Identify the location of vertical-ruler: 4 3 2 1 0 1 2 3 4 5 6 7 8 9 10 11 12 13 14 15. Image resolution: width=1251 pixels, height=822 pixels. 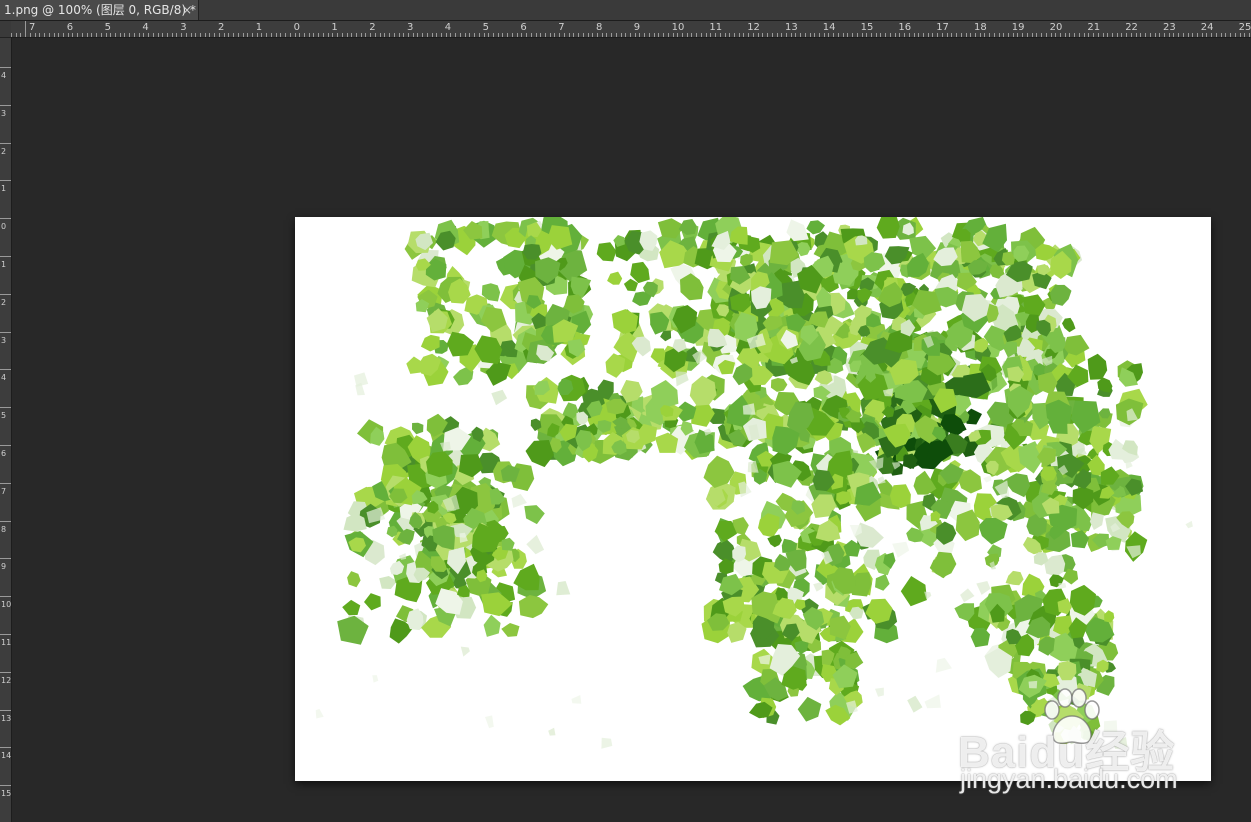
(6, 430).